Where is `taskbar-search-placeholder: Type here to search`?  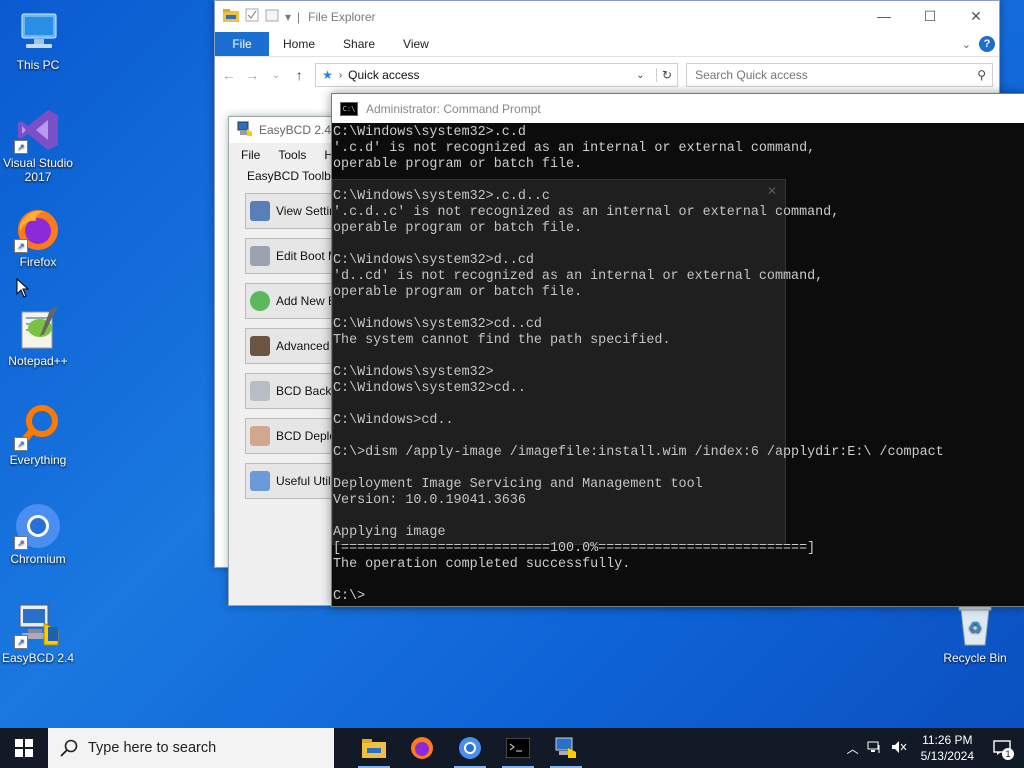
taskbar-search-placeholder: Type here to search is located at coordinates (152, 748).